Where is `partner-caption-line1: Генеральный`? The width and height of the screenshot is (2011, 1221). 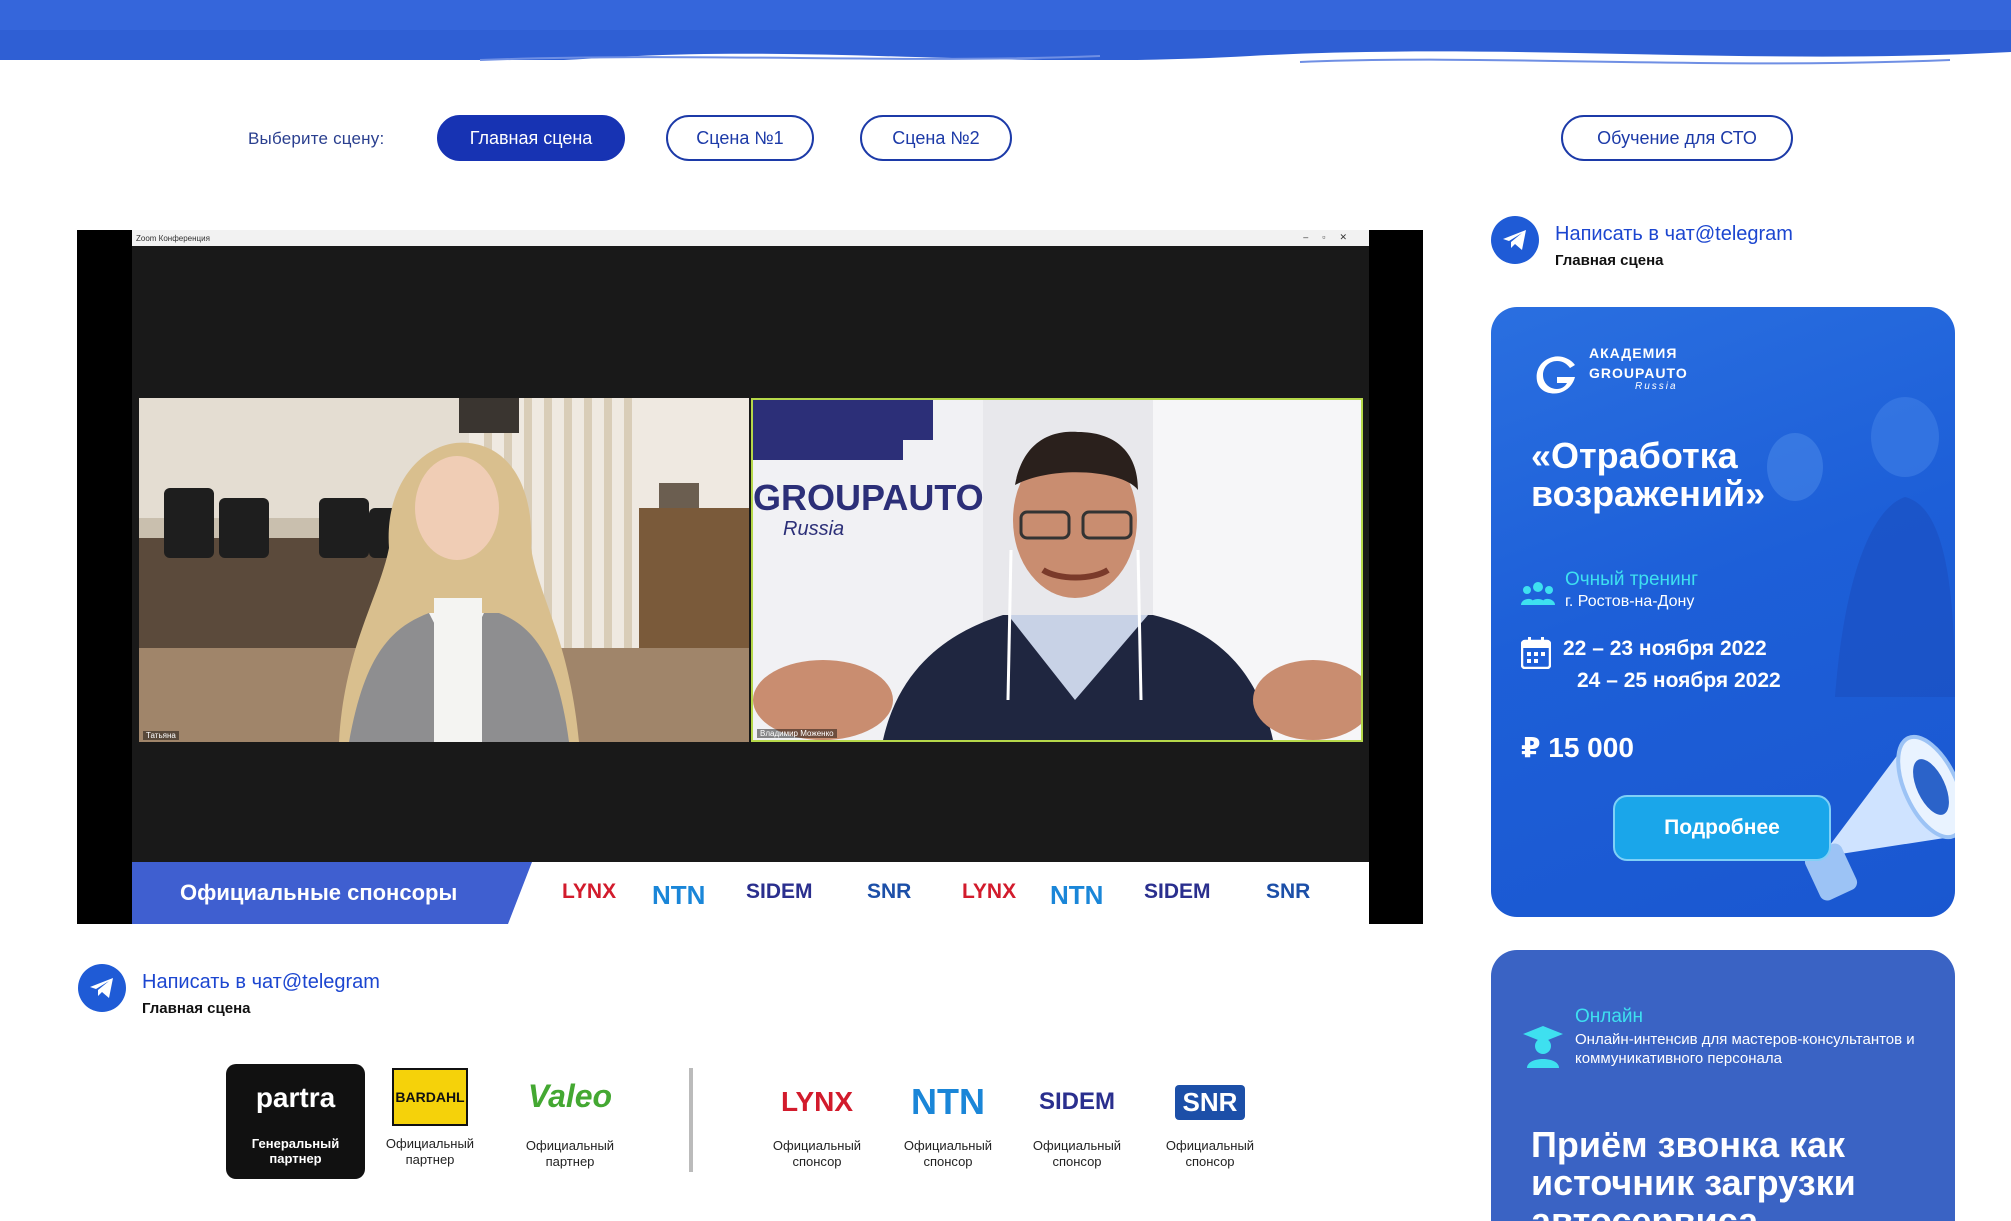
partner-caption-line1: Генеральный is located at coordinates (295, 1143).